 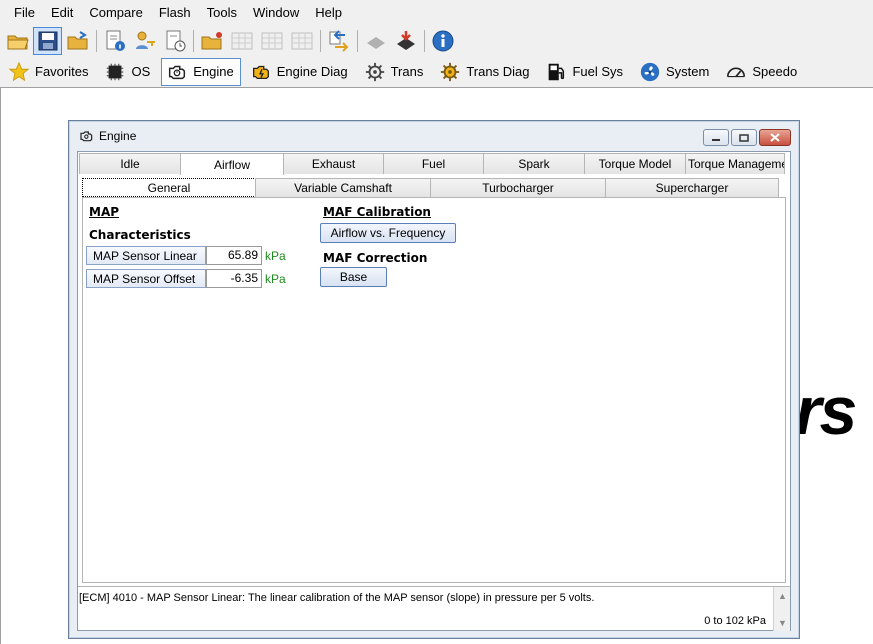 I want to click on category-label: OS, so click(x=141, y=71).